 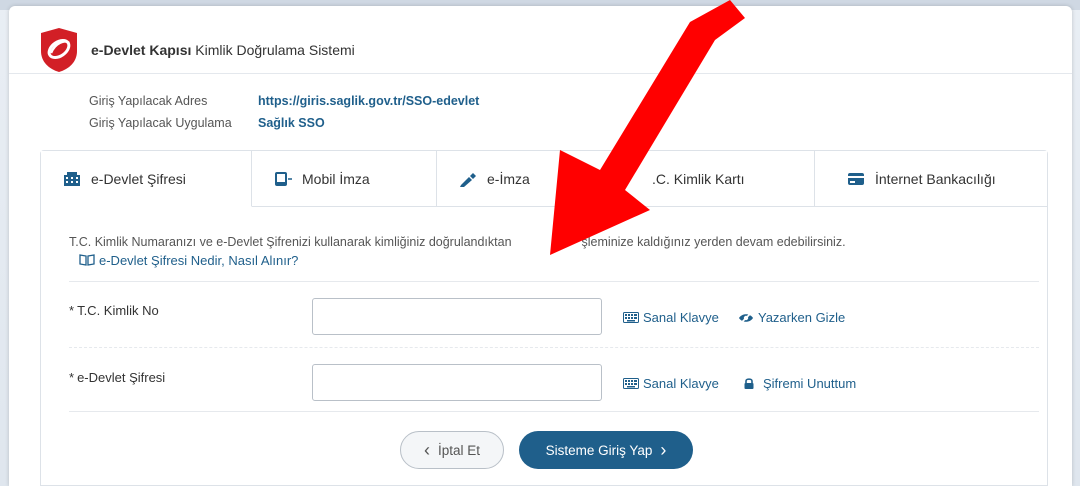 I want to click on header-title: e-Devlet Kapısı Kimlik Doğrulama Sistemi, so click(x=223, y=50).